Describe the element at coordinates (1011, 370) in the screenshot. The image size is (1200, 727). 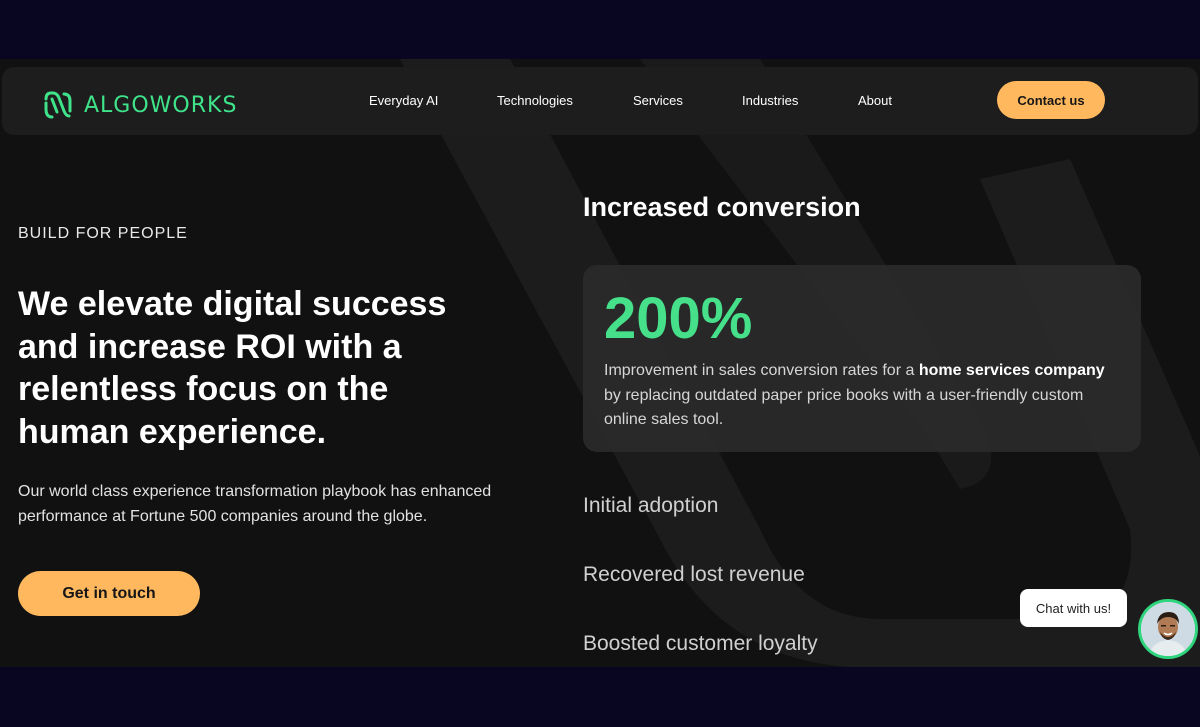
I see `stat-desc-highlight: home services company` at that location.